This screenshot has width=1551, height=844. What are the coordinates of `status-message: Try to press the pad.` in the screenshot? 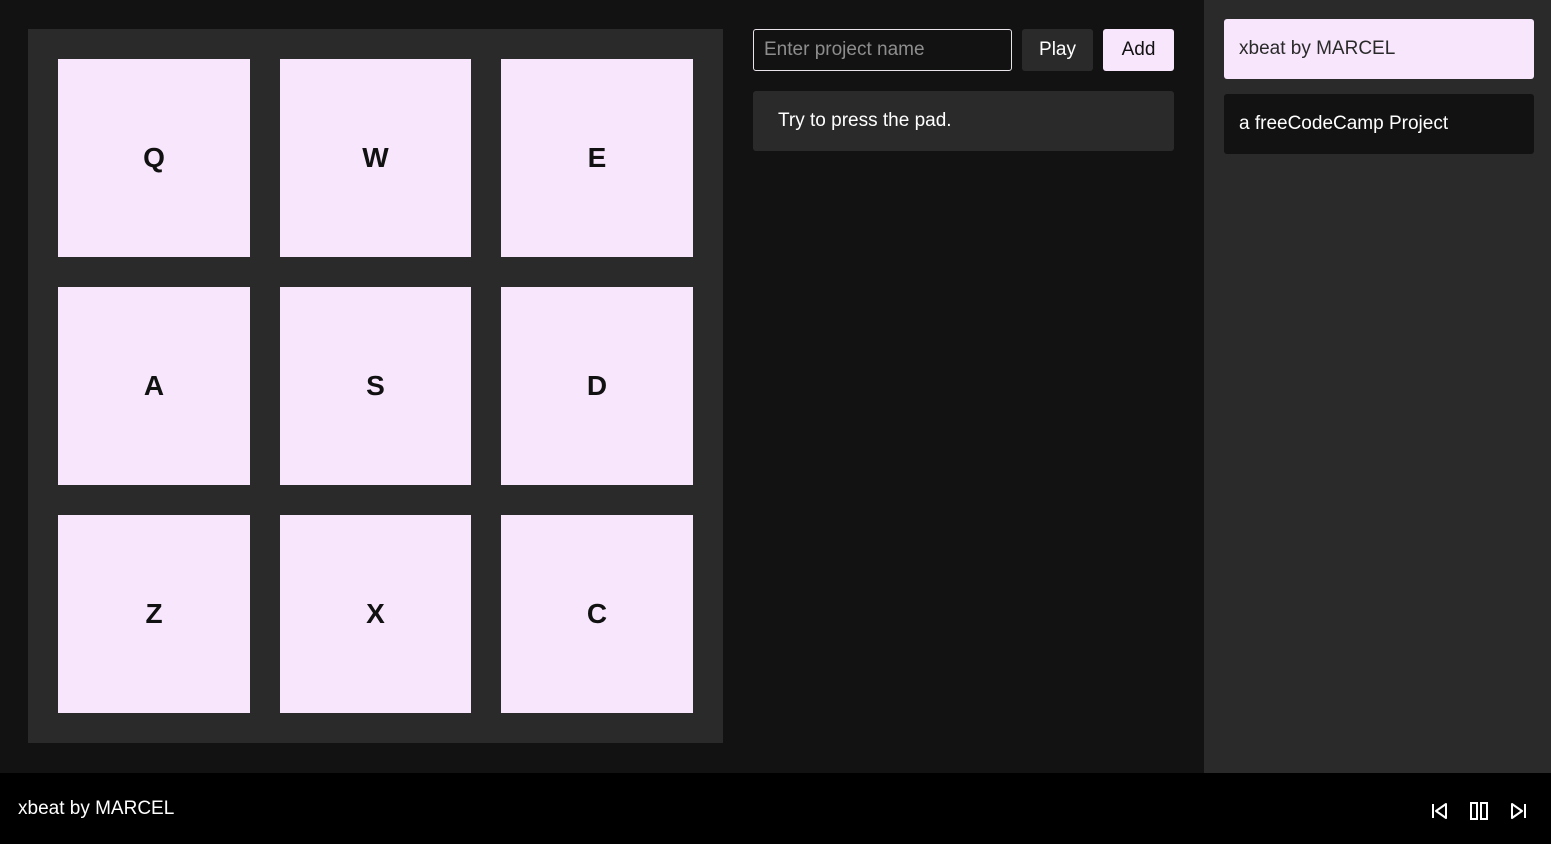 It's located at (963, 121).